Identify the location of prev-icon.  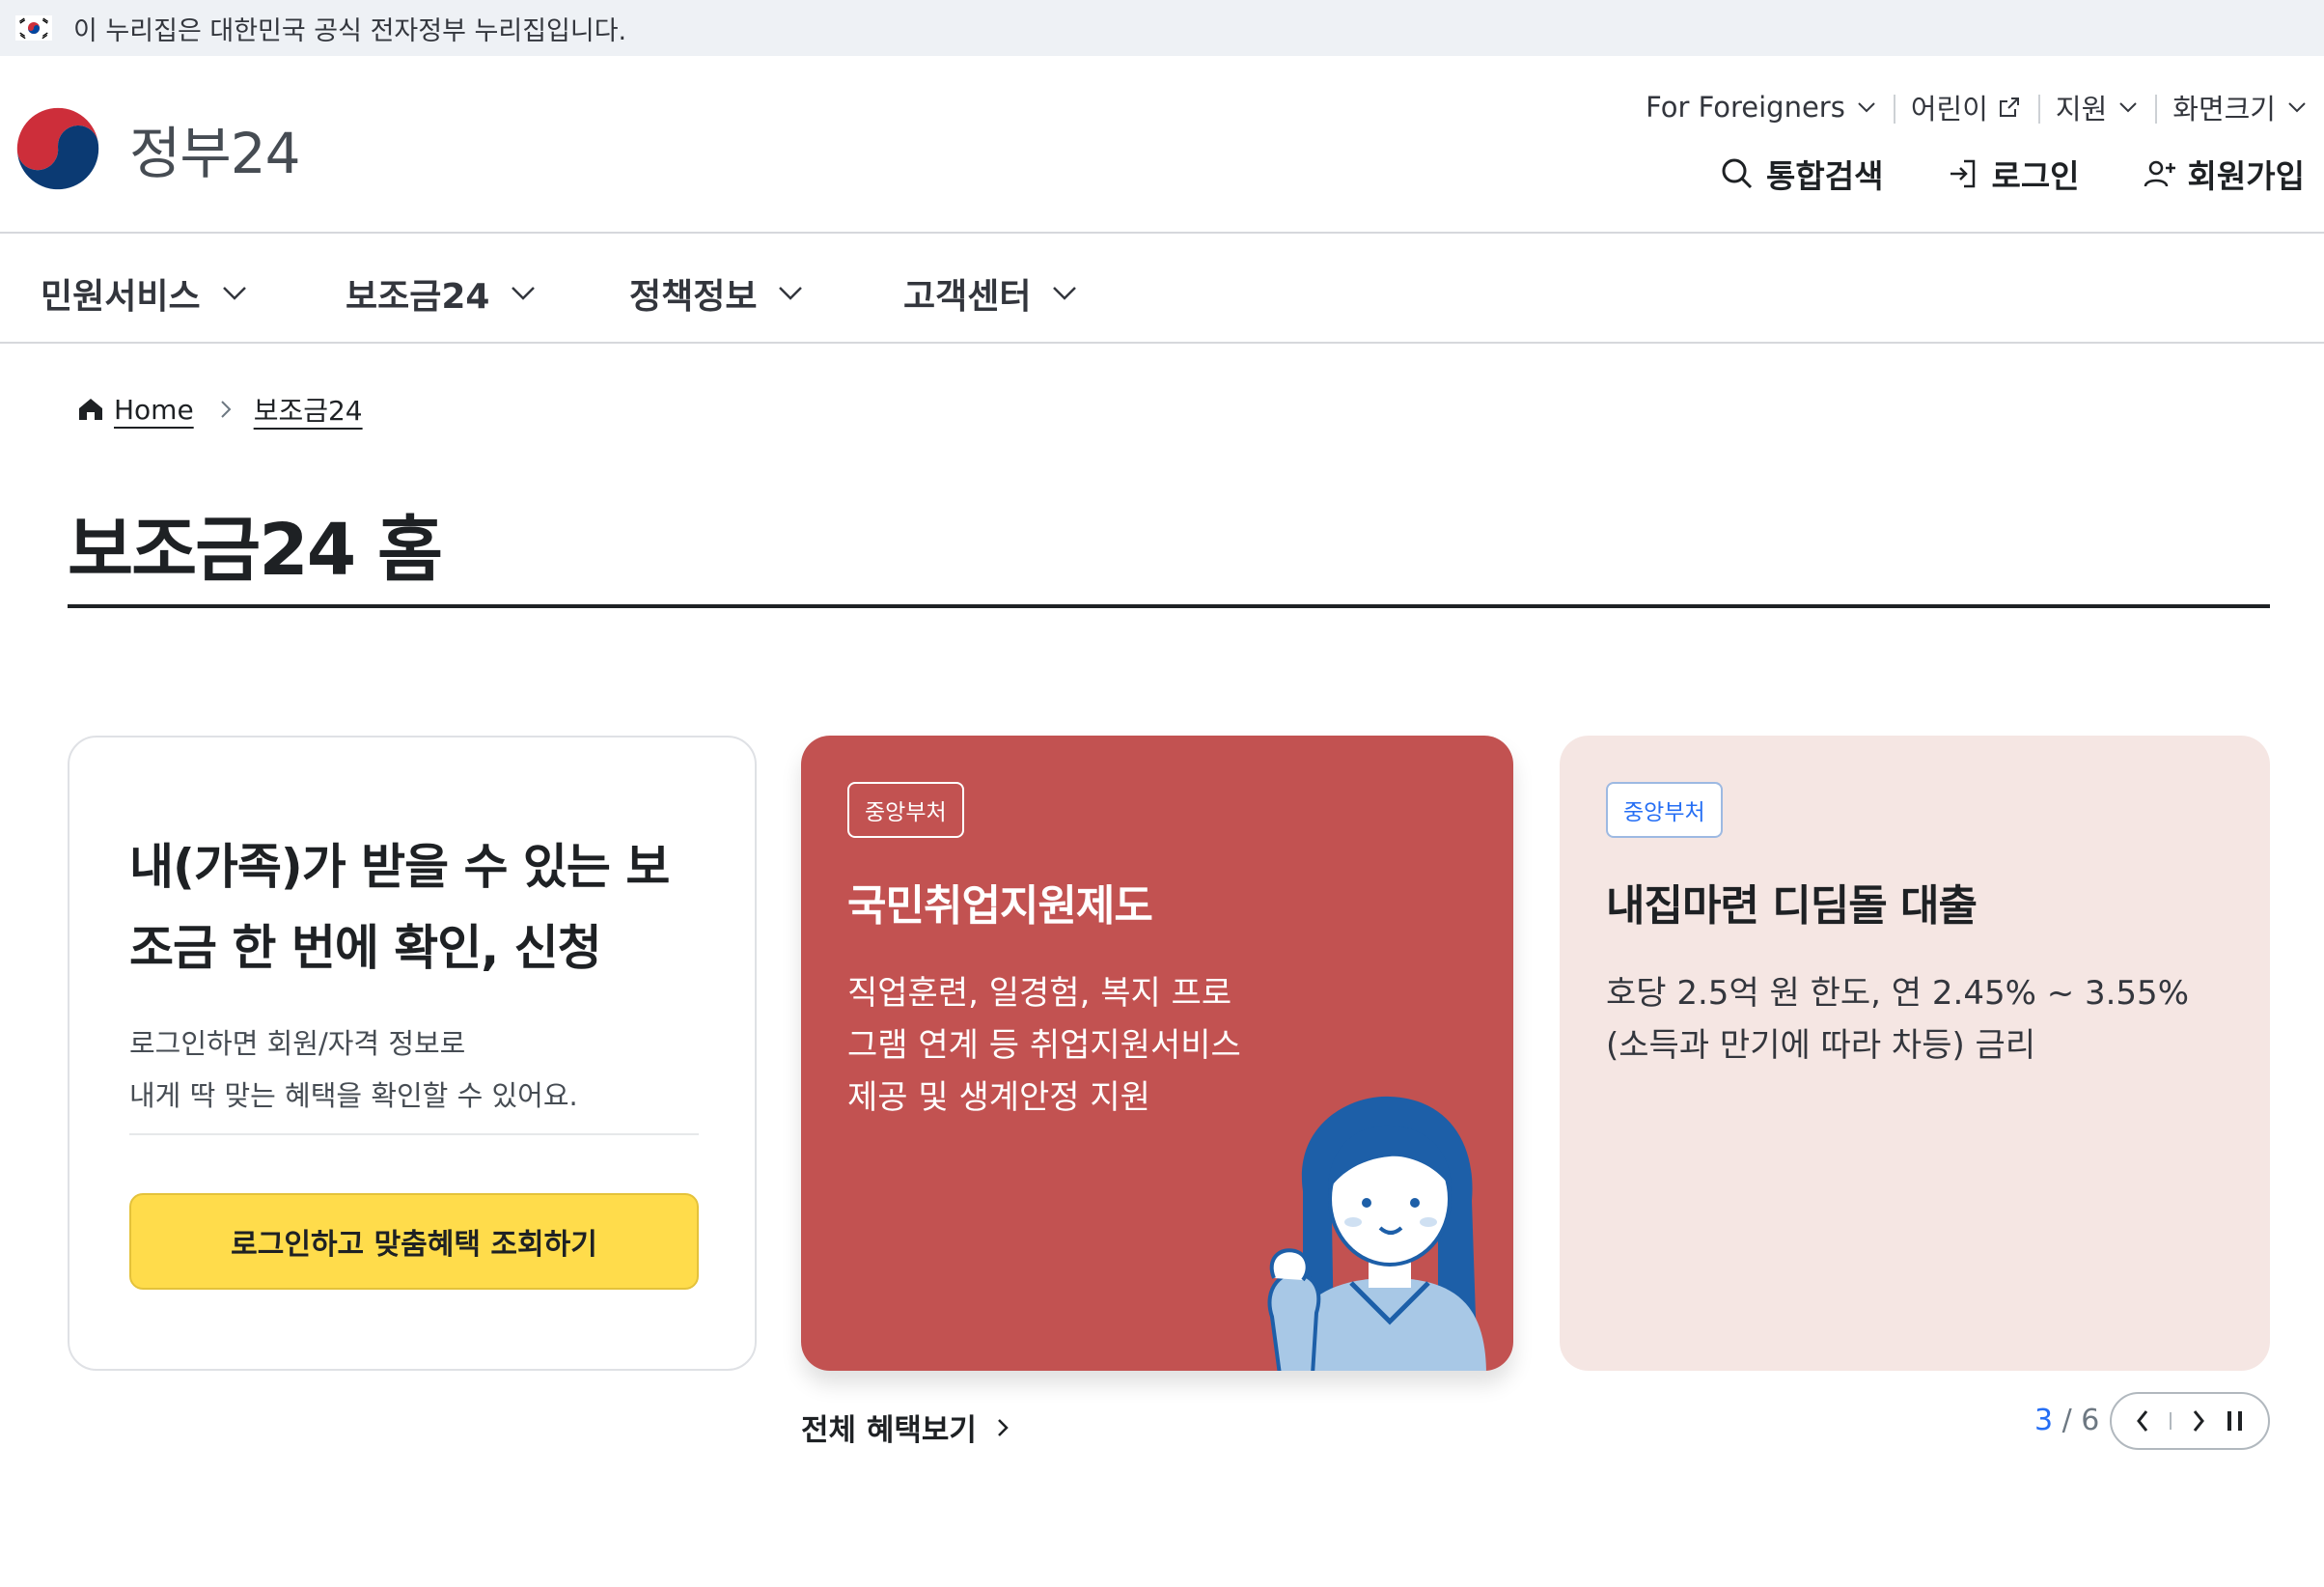
(2142, 1421).